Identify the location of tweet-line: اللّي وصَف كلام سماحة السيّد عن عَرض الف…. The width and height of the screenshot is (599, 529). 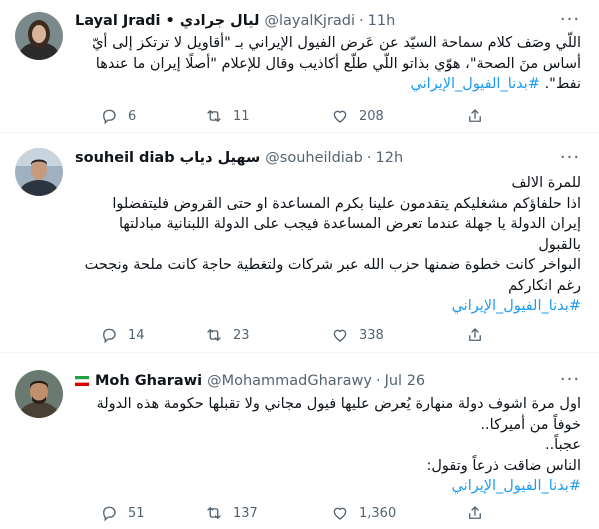
(336, 43).